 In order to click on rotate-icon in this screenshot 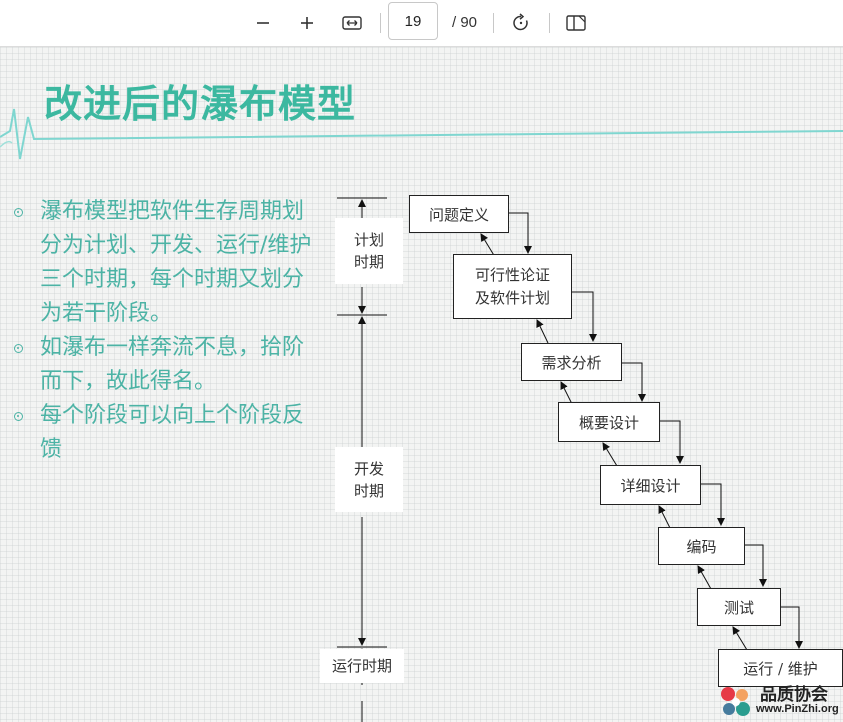, I will do `click(520, 22)`.